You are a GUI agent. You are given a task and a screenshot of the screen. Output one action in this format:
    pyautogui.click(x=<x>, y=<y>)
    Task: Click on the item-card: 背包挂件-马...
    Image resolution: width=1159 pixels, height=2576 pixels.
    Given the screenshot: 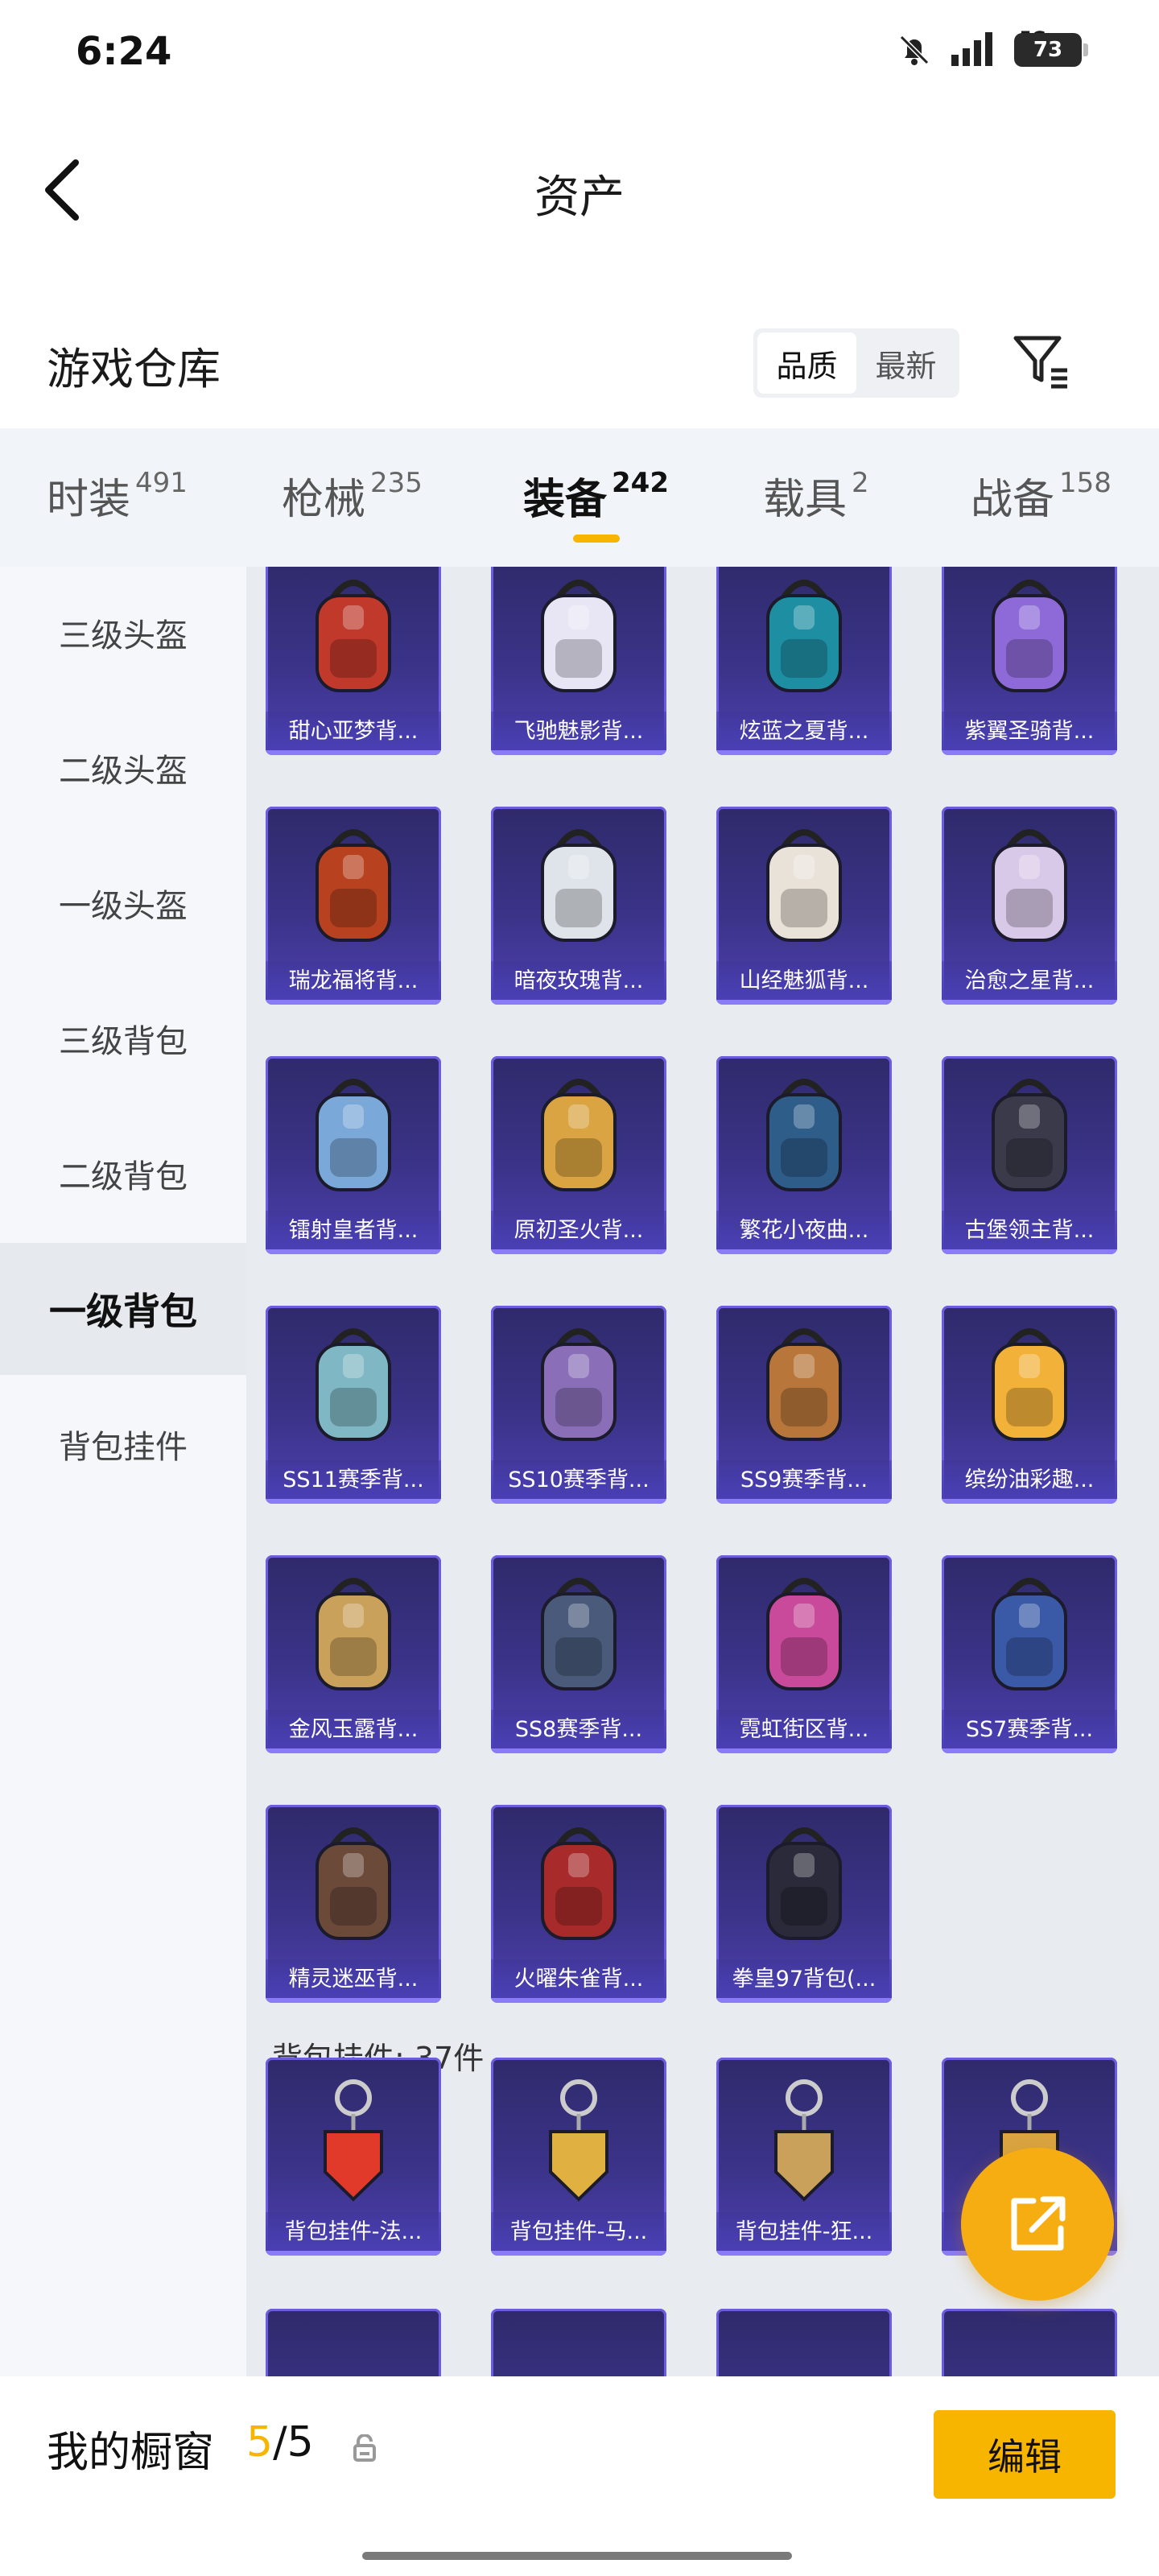 What is the action you would take?
    pyautogui.click(x=578, y=2157)
    